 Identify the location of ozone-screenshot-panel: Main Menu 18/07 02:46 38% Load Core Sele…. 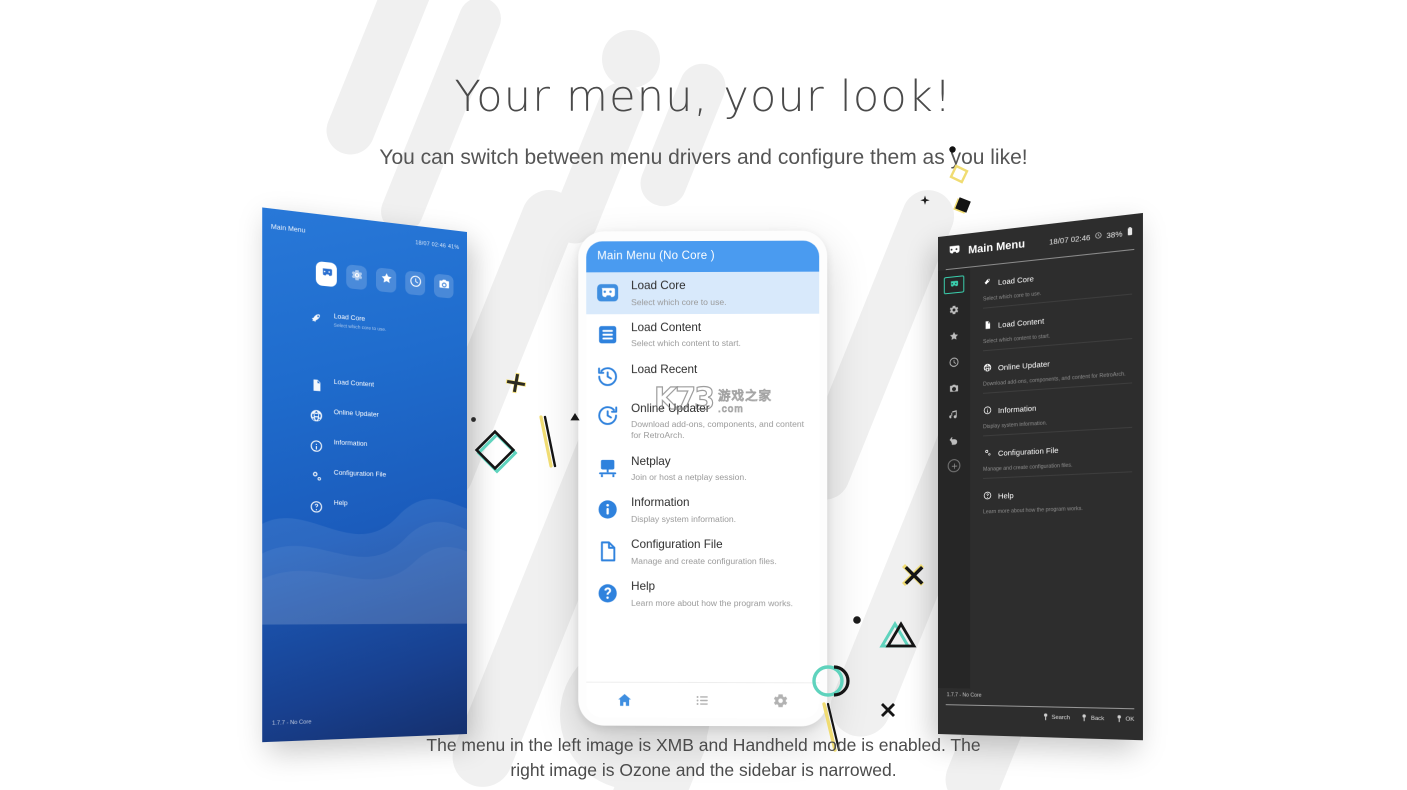
(1040, 476).